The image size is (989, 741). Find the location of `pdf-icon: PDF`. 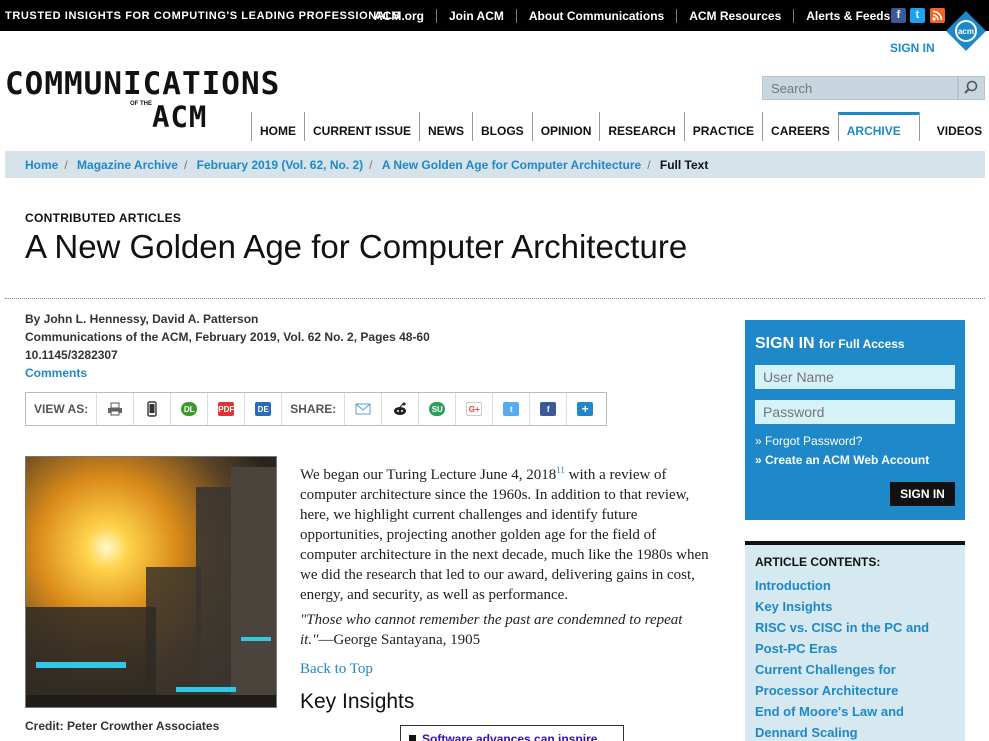

pdf-icon: PDF is located at coordinates (225, 409).